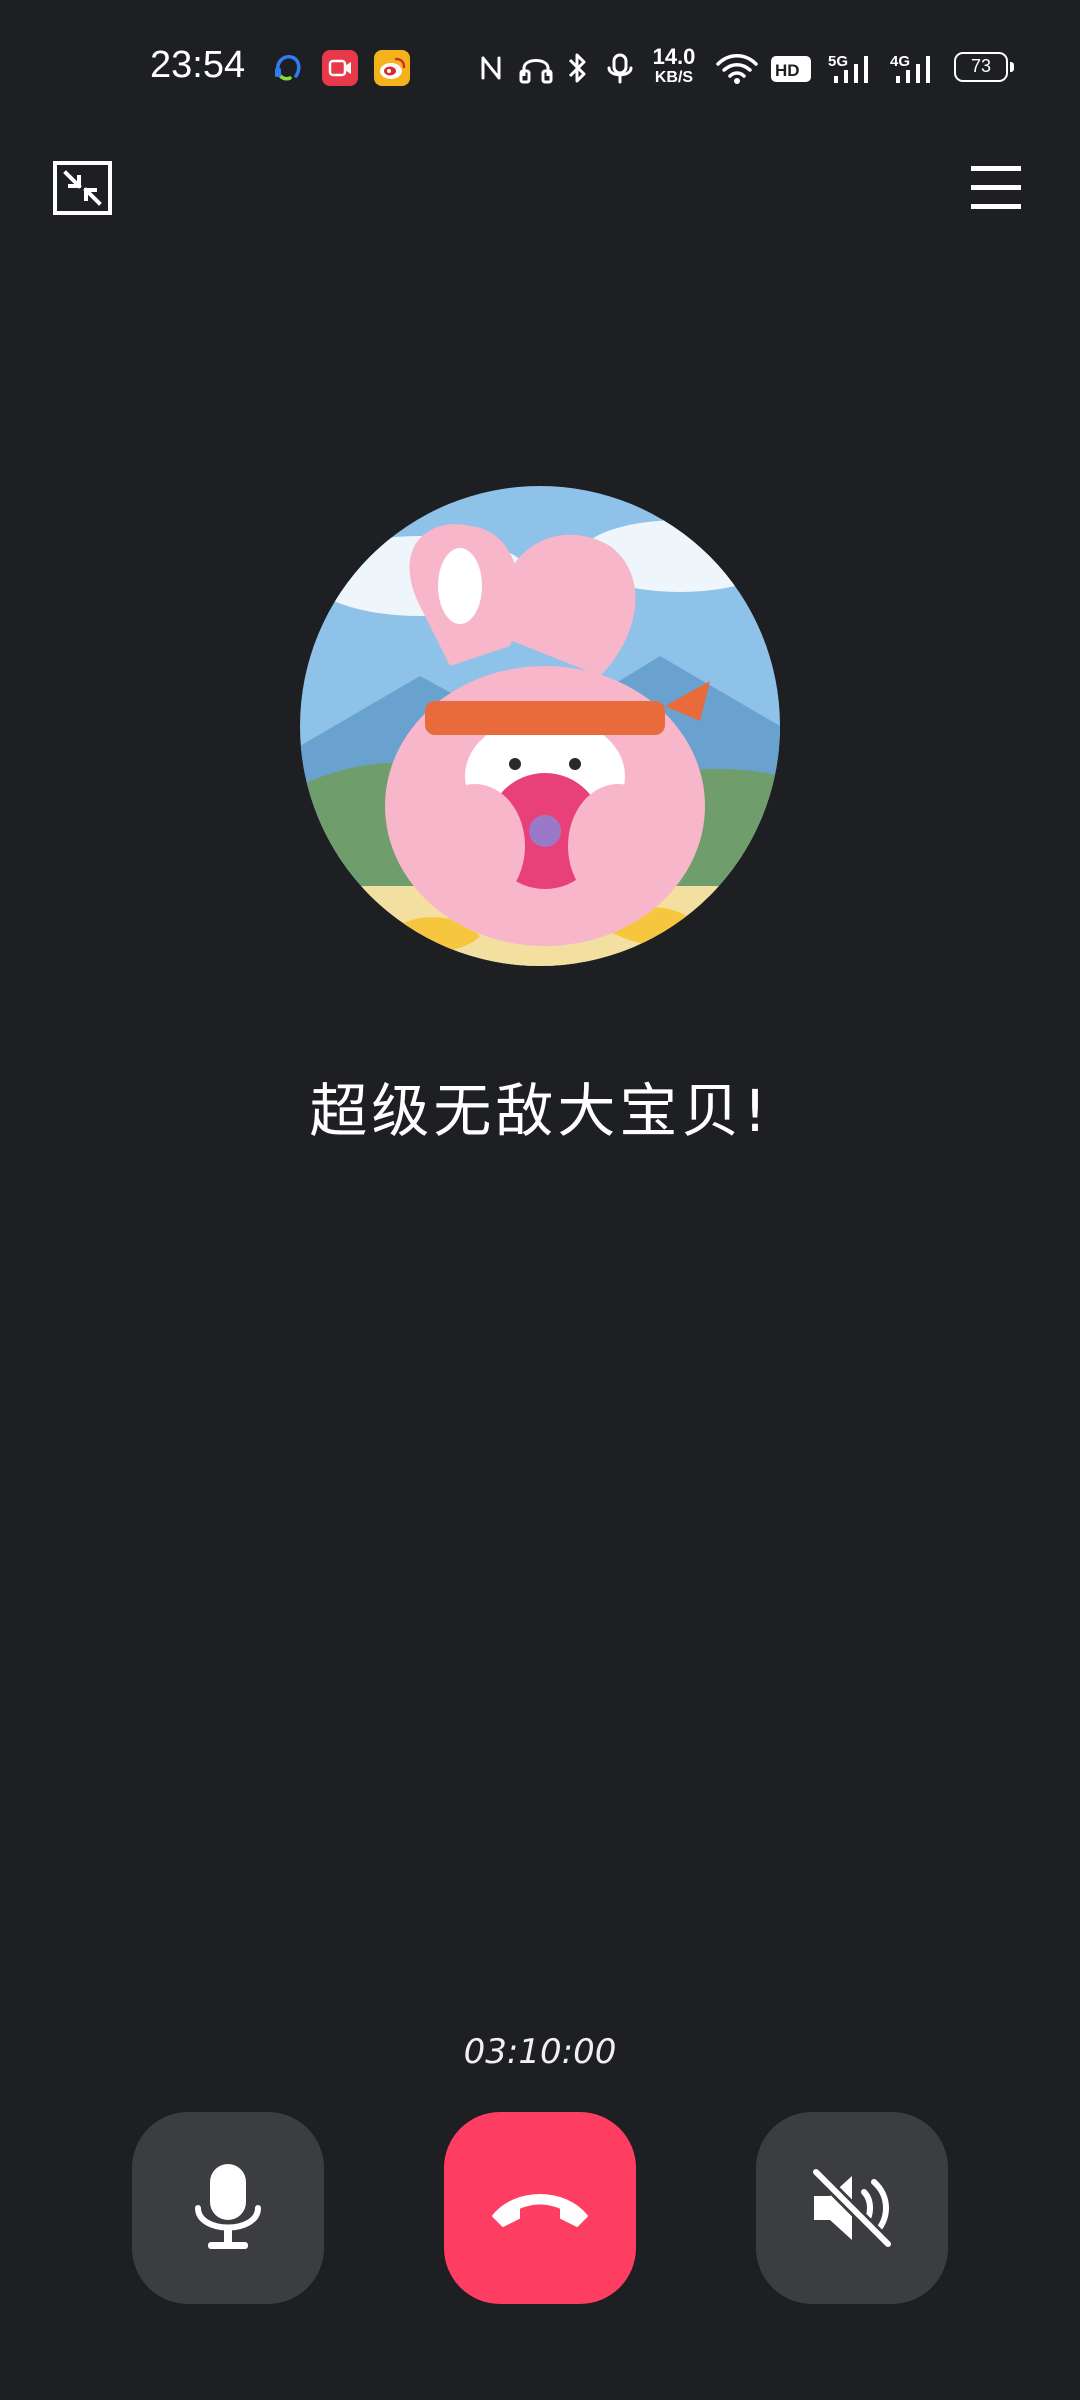 This screenshot has height=2400, width=1080. What do you see at coordinates (914, 68) in the screenshot?
I see `signal-4g-icon: 4G` at bounding box center [914, 68].